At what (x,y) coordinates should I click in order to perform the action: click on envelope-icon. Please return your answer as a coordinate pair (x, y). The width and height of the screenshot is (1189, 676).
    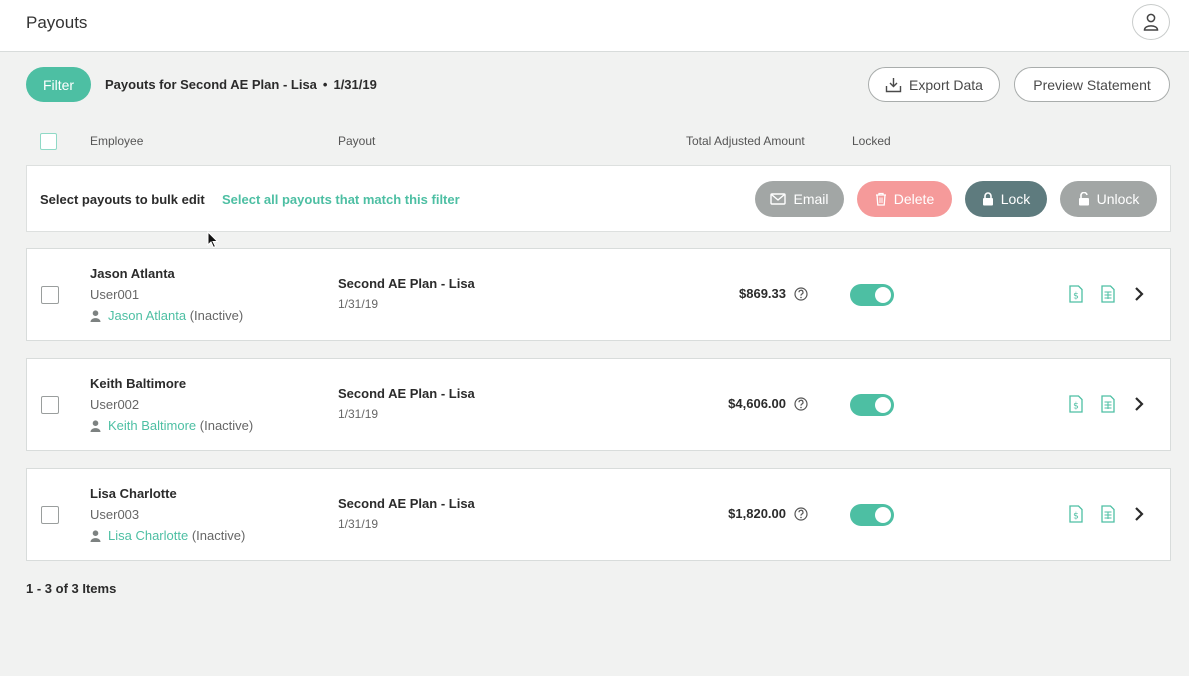
    Looking at the image, I should click on (778, 199).